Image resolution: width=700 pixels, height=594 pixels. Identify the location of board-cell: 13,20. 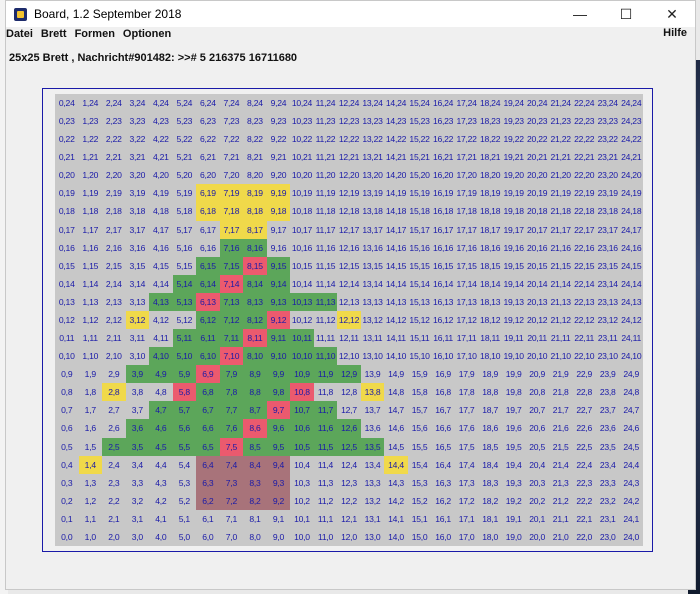
(372, 175).